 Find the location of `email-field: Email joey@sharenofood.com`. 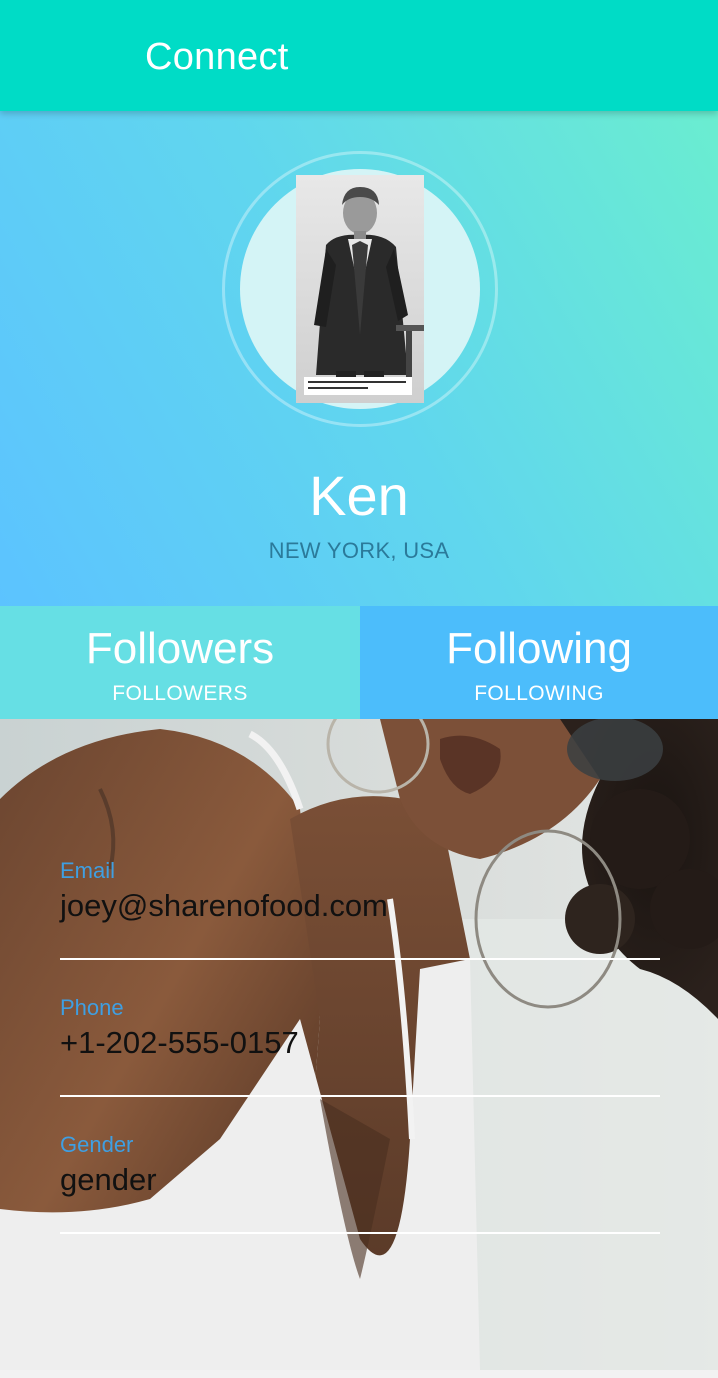

email-field: Email joey@sharenofood.com is located at coordinates (360, 909).